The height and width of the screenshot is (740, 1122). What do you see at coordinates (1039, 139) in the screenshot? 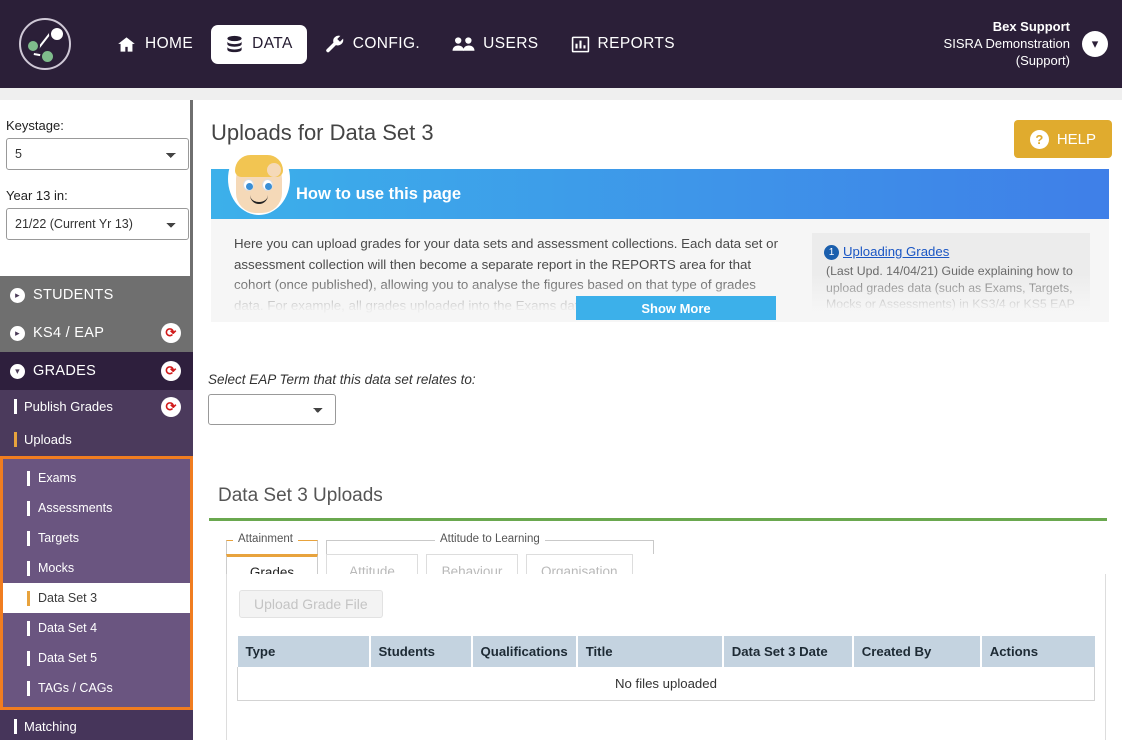
I see `question-mark-icon: ?` at bounding box center [1039, 139].